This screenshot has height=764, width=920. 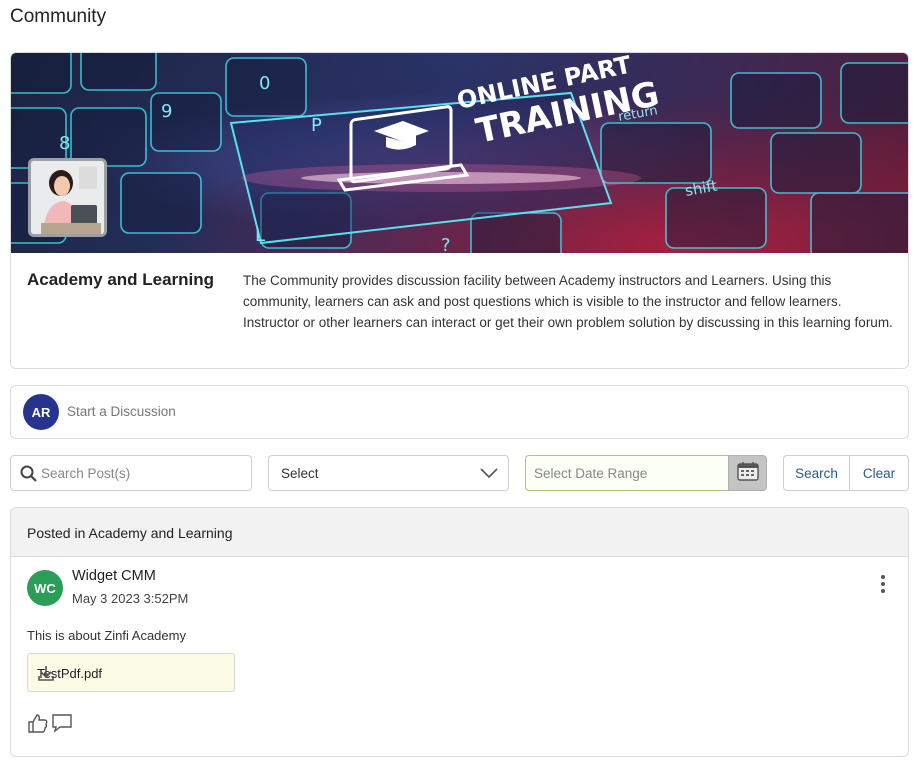 What do you see at coordinates (459, 532) in the screenshot?
I see `post-header: Posted in Academy and Learning` at bounding box center [459, 532].